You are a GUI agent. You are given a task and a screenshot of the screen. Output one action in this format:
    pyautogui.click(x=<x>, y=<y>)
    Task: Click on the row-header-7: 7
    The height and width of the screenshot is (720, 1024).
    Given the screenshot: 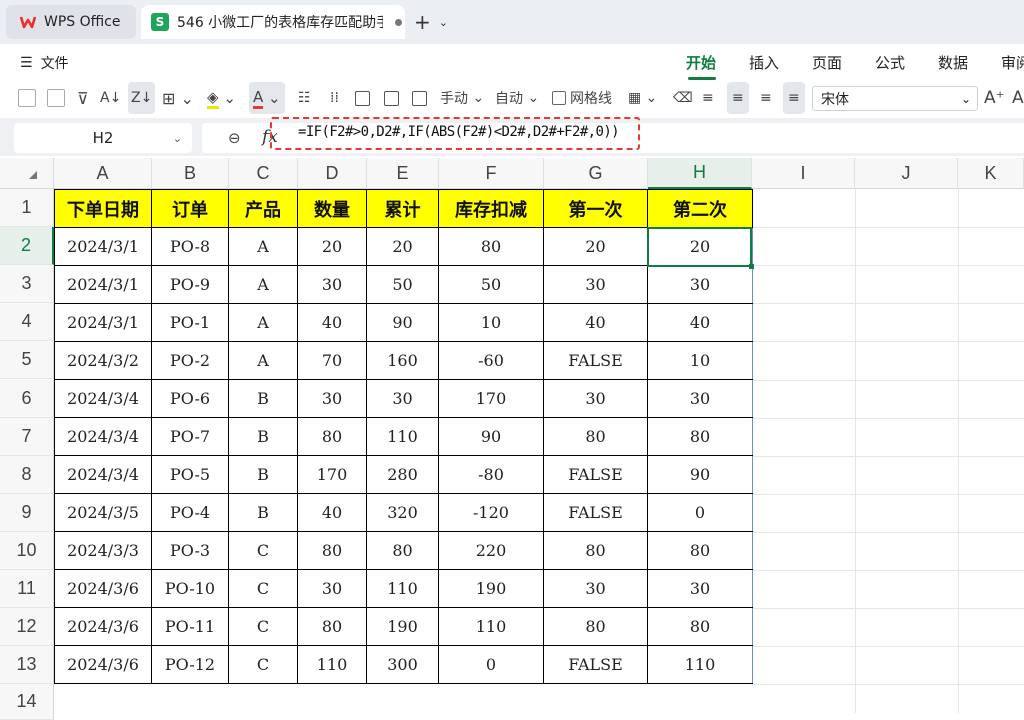 What is the action you would take?
    pyautogui.click(x=27, y=436)
    